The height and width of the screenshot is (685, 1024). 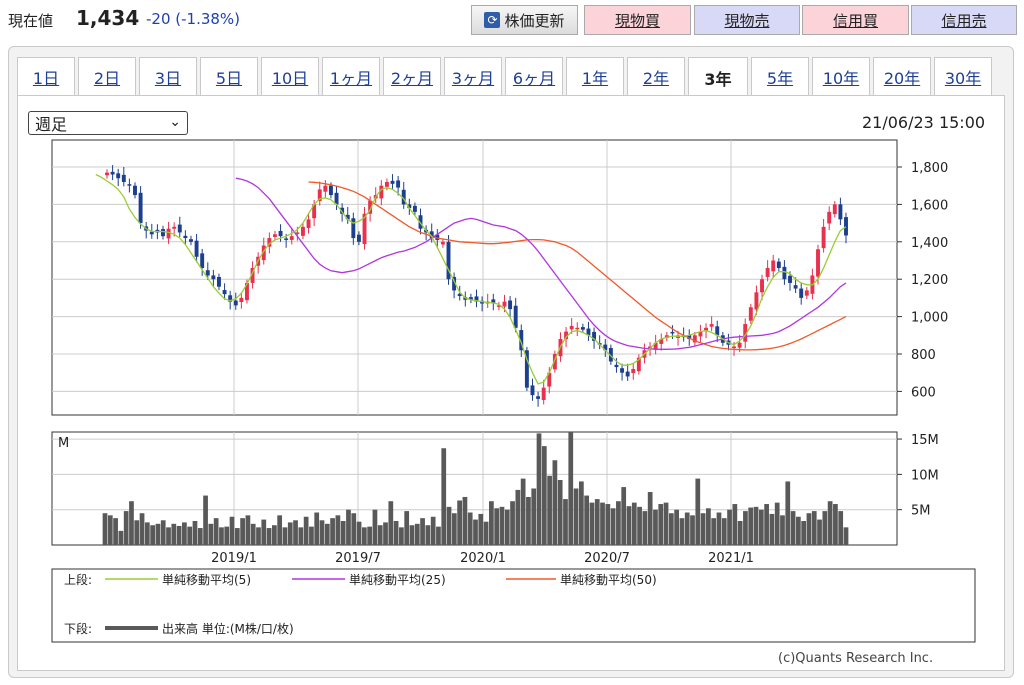 I want to click on volume-unit-label: M, so click(x=63, y=443).